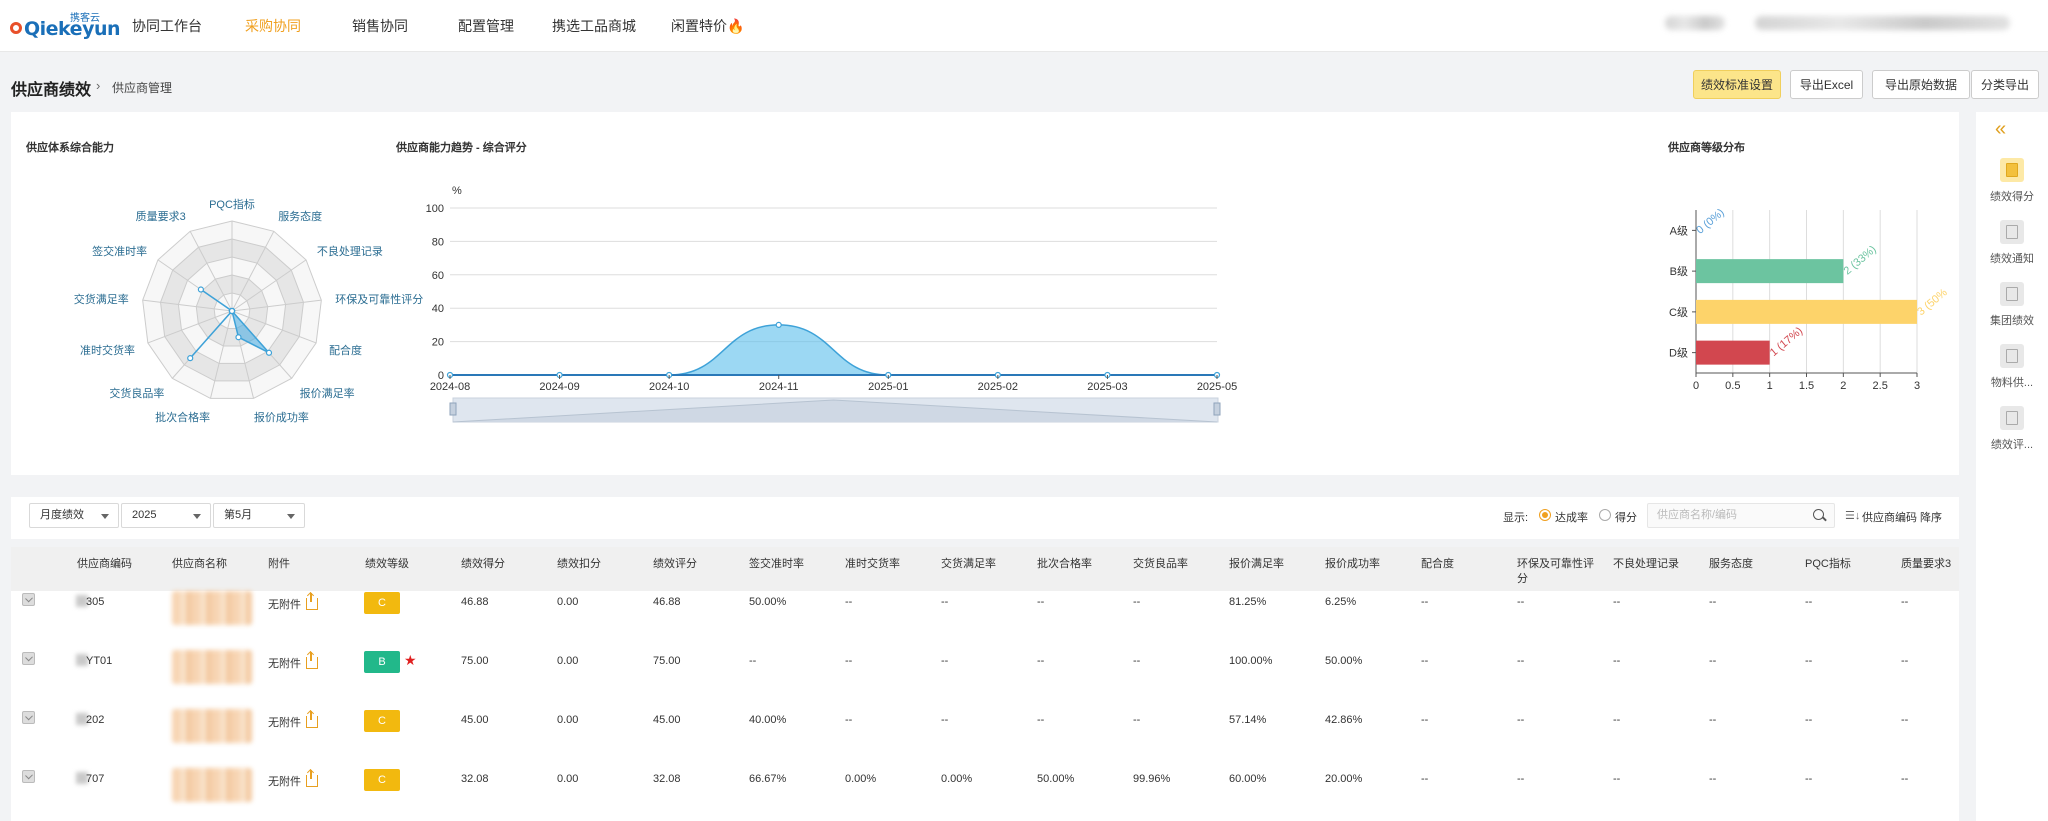 The width and height of the screenshot is (2048, 821). I want to click on grade-badge: B, so click(382, 662).